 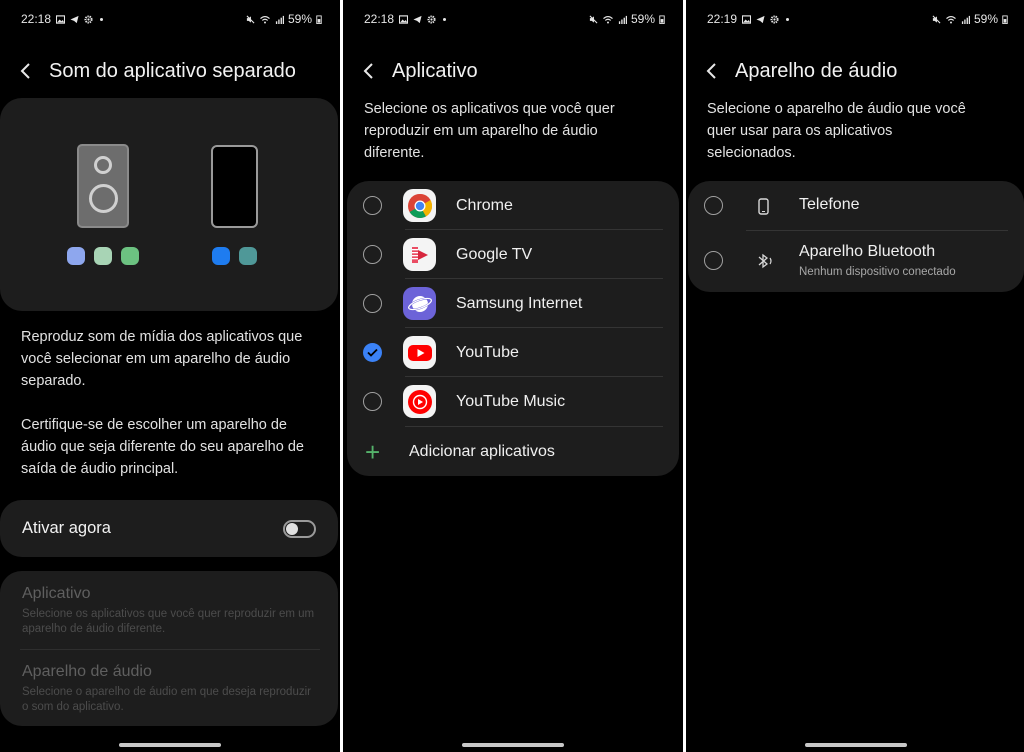 I want to click on phone-illustration, so click(x=234, y=186).